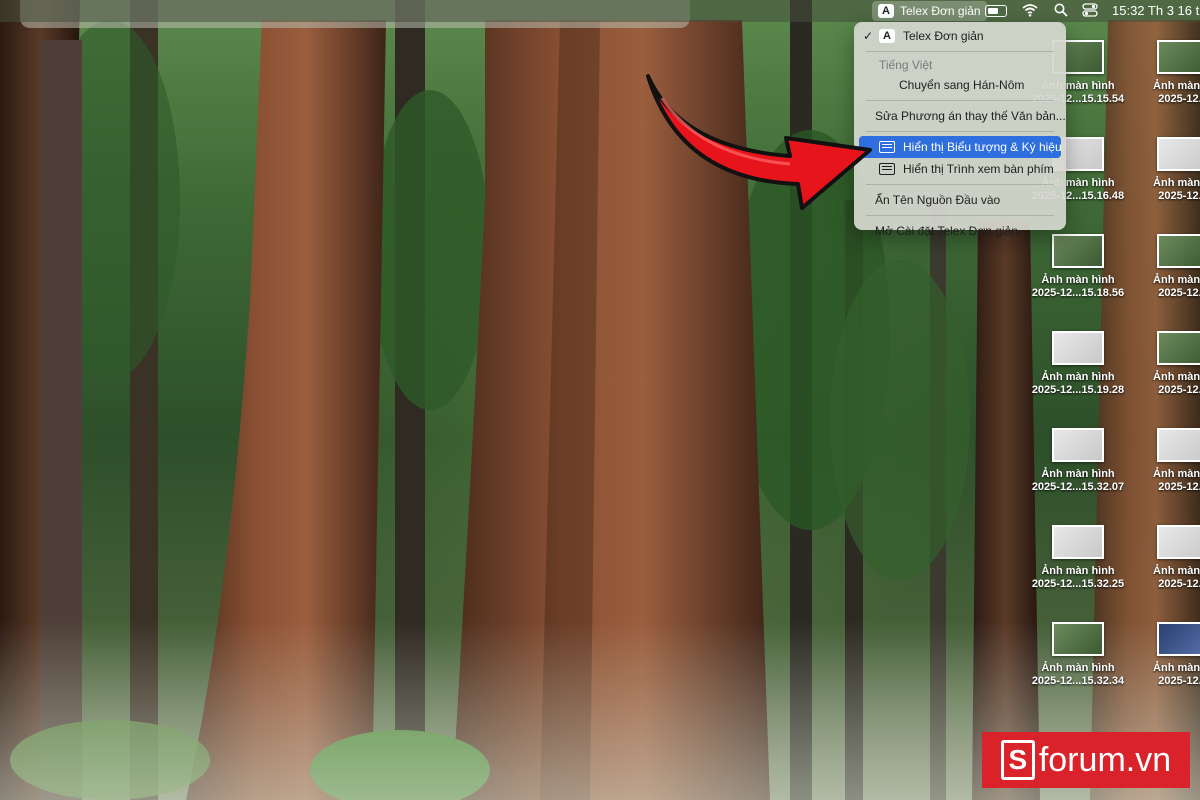 This screenshot has width=1200, height=800. What do you see at coordinates (1030, 10) in the screenshot?
I see `wifi-icon` at bounding box center [1030, 10].